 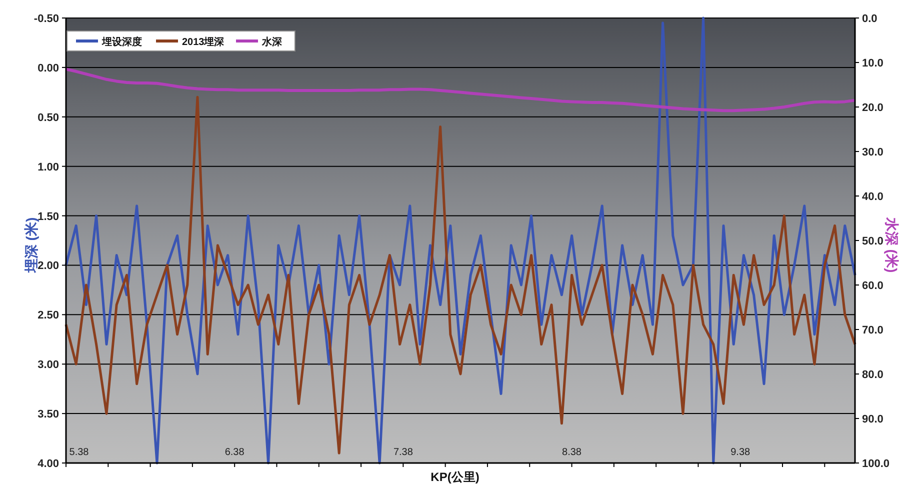 What do you see at coordinates (870, 19) in the screenshot?
I see `y-tick-label: 0.0` at bounding box center [870, 19].